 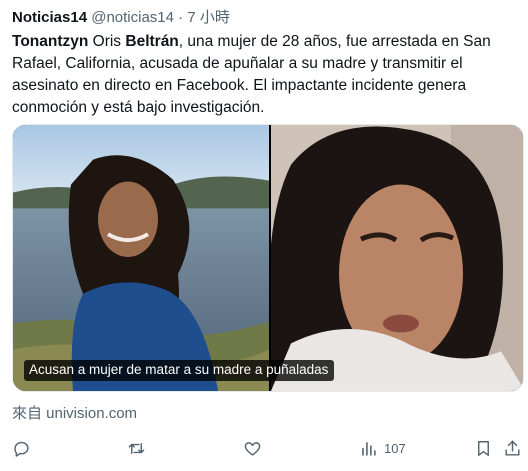 I want to click on repost-button, so click(x=136, y=448).